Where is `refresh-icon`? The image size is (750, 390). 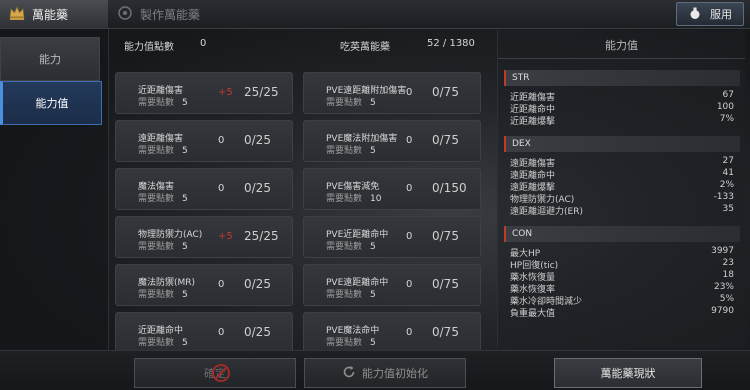
refresh-icon is located at coordinates (349, 373).